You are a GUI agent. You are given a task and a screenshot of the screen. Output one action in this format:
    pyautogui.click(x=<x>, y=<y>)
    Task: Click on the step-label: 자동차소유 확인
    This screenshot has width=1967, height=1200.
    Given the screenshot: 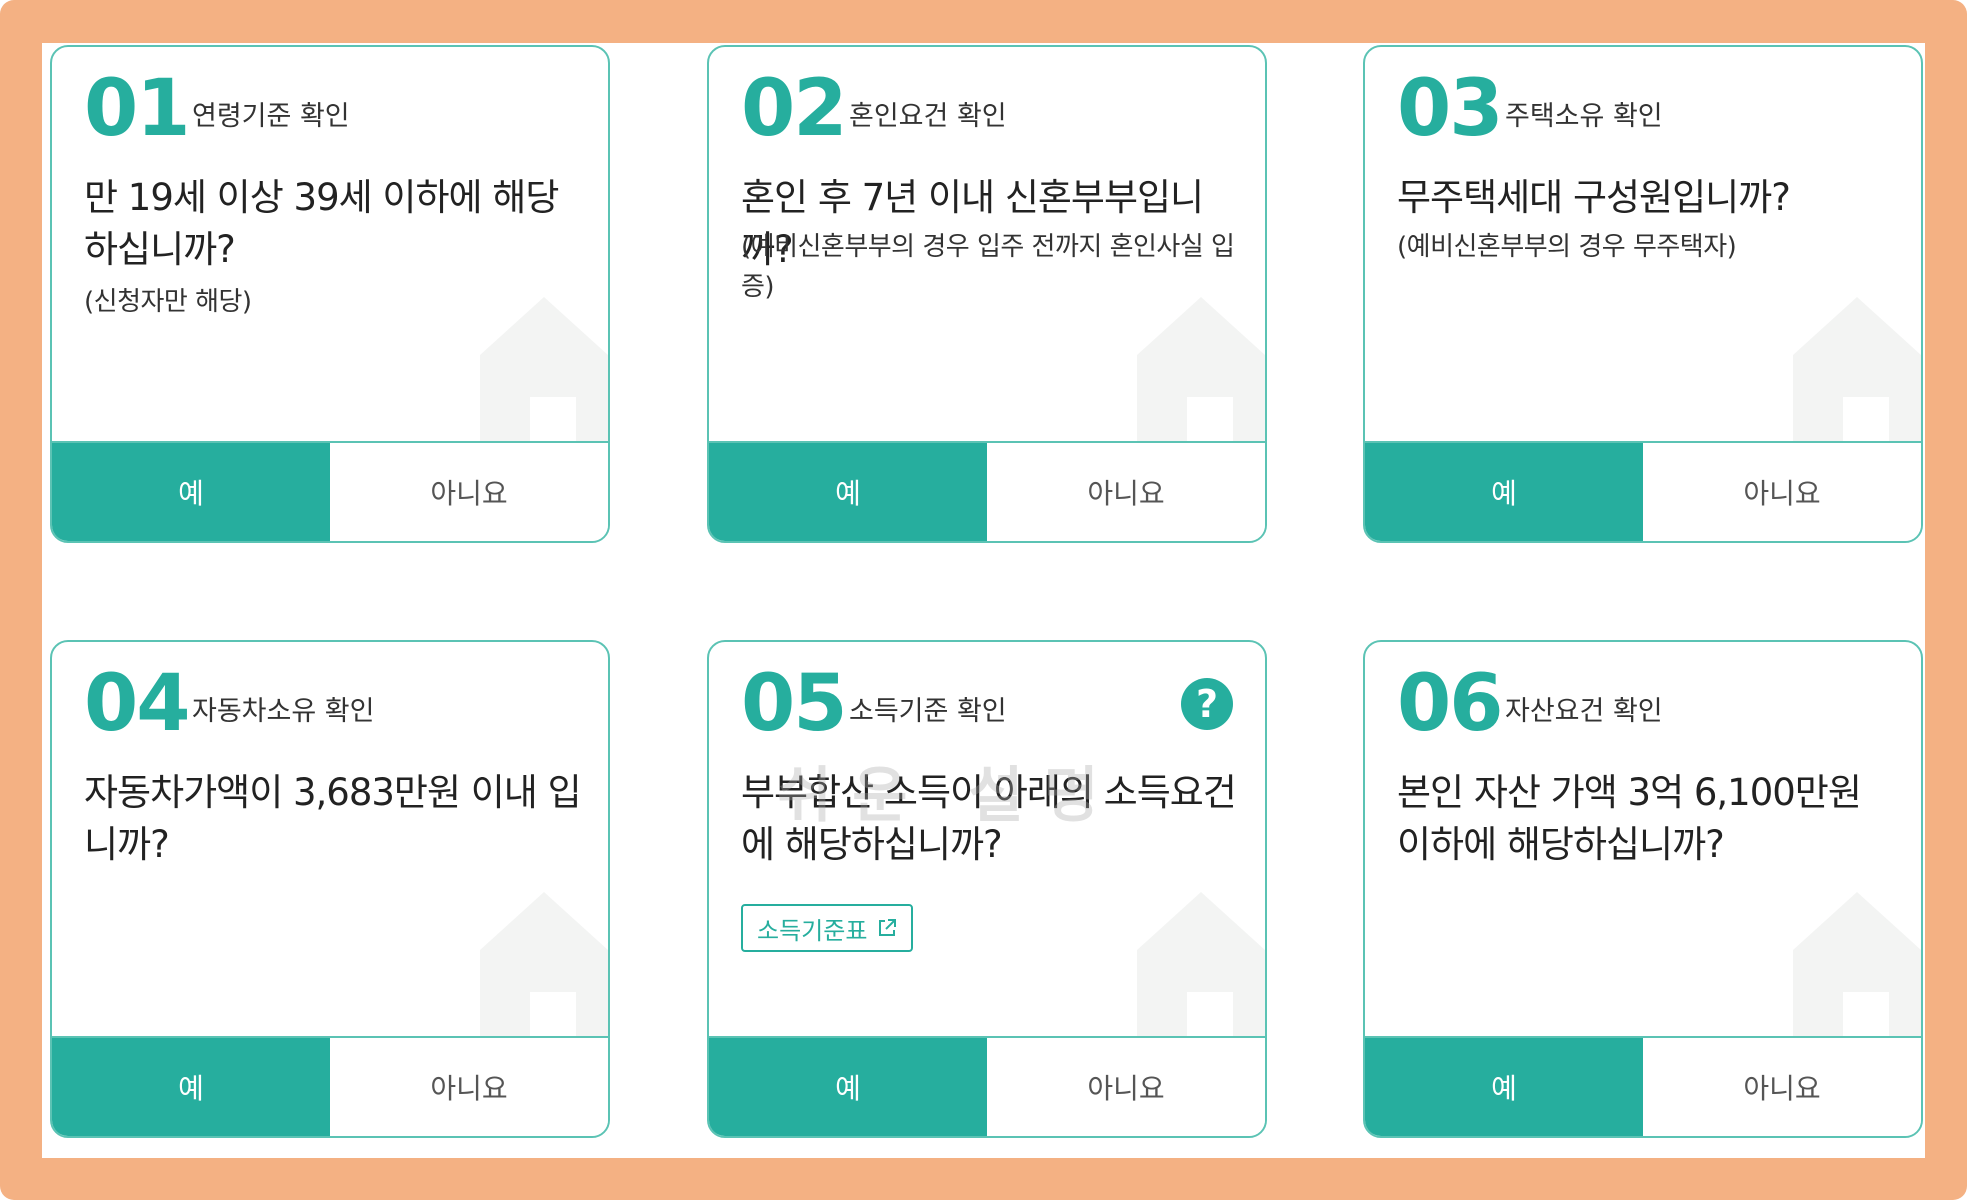 What is the action you would take?
    pyautogui.click(x=283, y=711)
    